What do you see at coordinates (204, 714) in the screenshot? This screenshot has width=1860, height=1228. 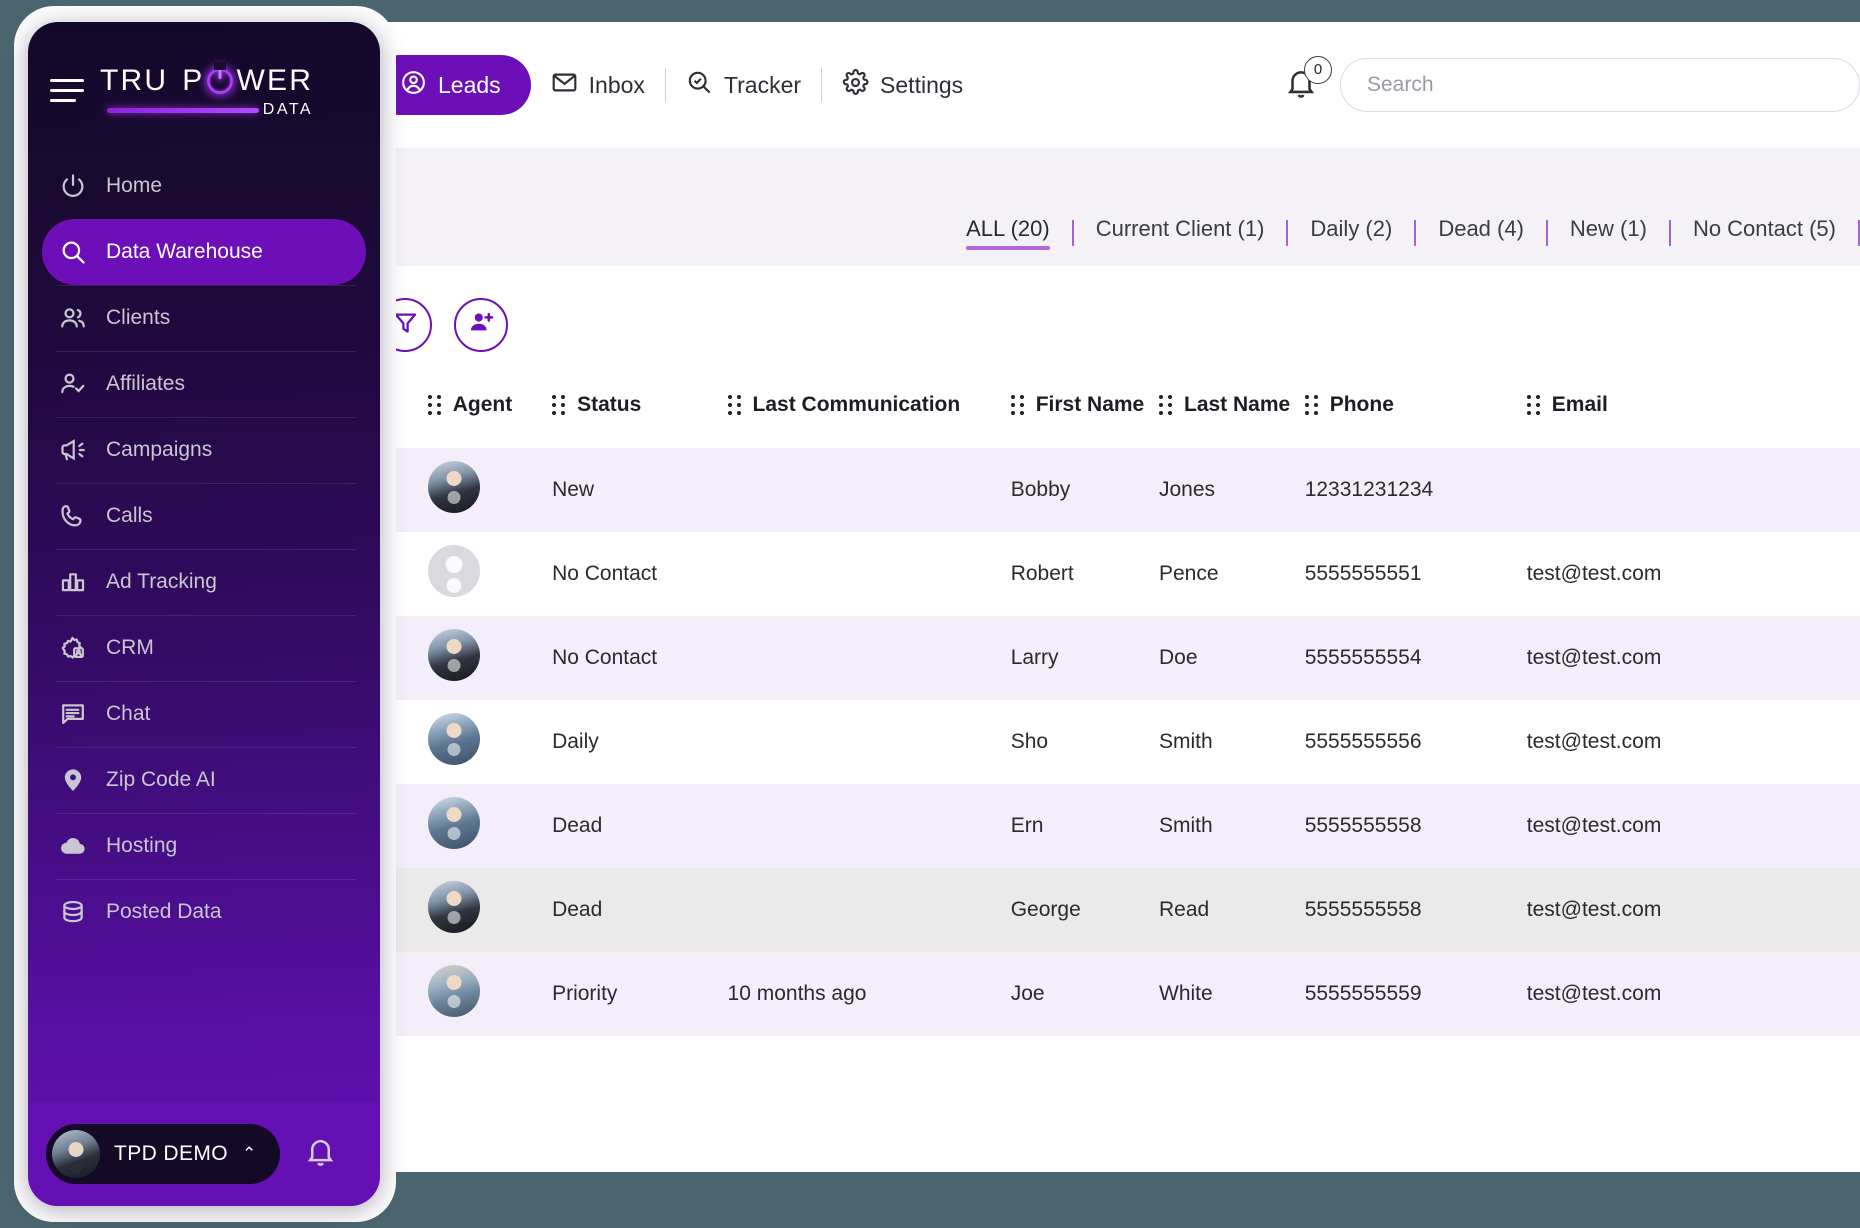 I see `sidebar-item-chat: Chat` at bounding box center [204, 714].